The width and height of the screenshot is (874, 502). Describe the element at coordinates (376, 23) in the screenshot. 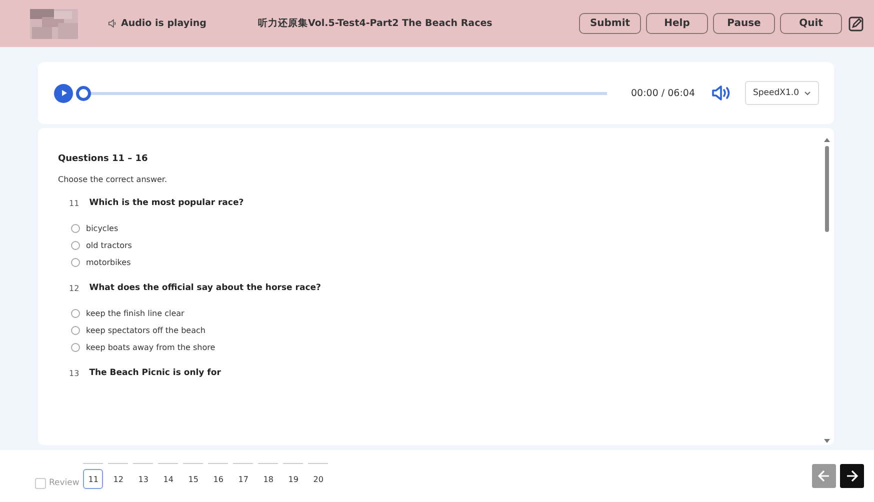

I see `test-title: 听力还原集Vol.5-Test4-Part2 The Beach Races` at that location.